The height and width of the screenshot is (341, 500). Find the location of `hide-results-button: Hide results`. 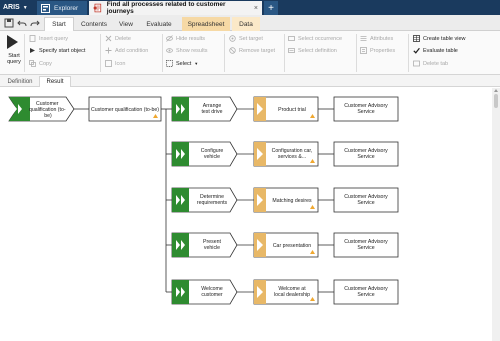

hide-results-button: Hide results is located at coordinates (185, 38).